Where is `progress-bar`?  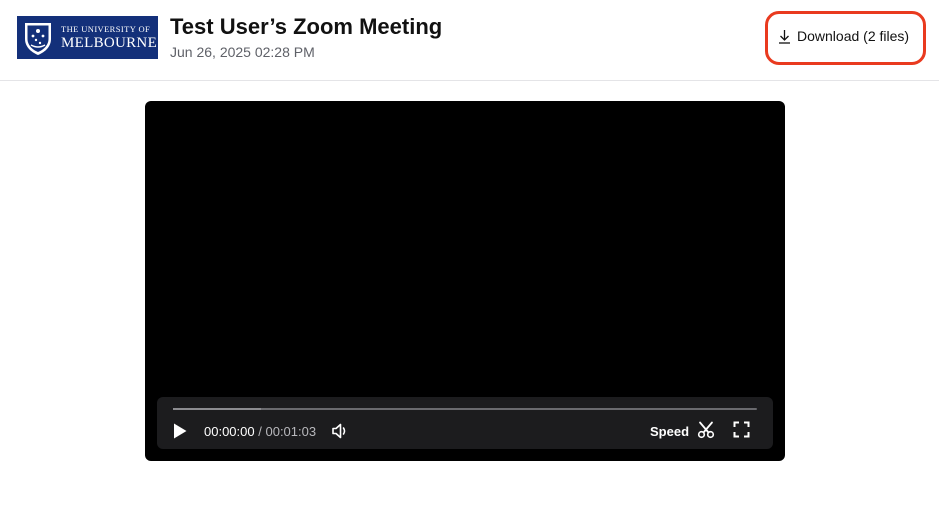
progress-bar is located at coordinates (465, 409).